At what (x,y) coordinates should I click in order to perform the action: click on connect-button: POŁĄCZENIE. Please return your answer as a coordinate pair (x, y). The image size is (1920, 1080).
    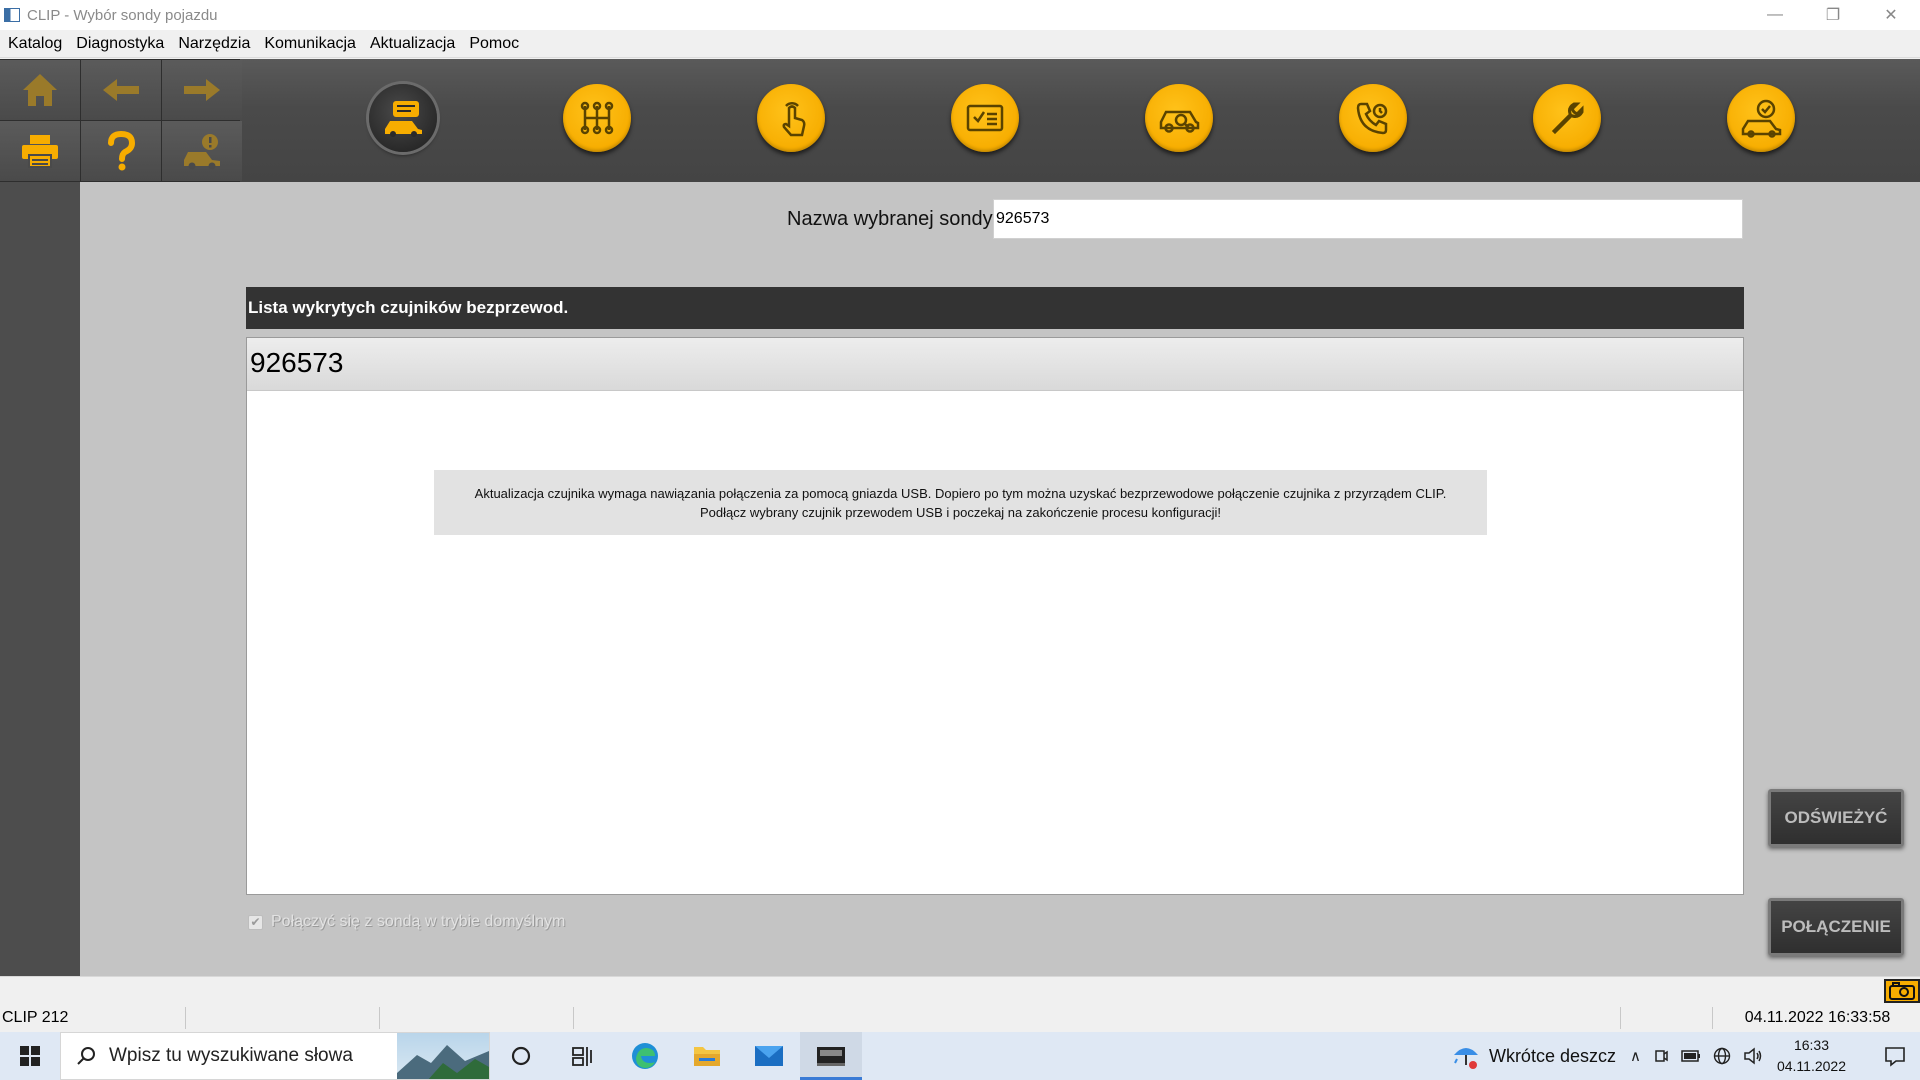
    Looking at the image, I should click on (1836, 927).